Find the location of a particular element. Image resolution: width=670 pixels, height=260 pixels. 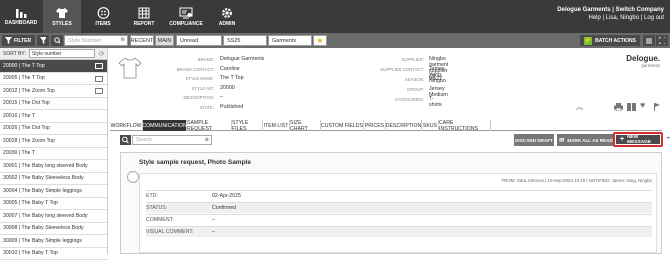

bar-chart-icon is located at coordinates (21, 12).